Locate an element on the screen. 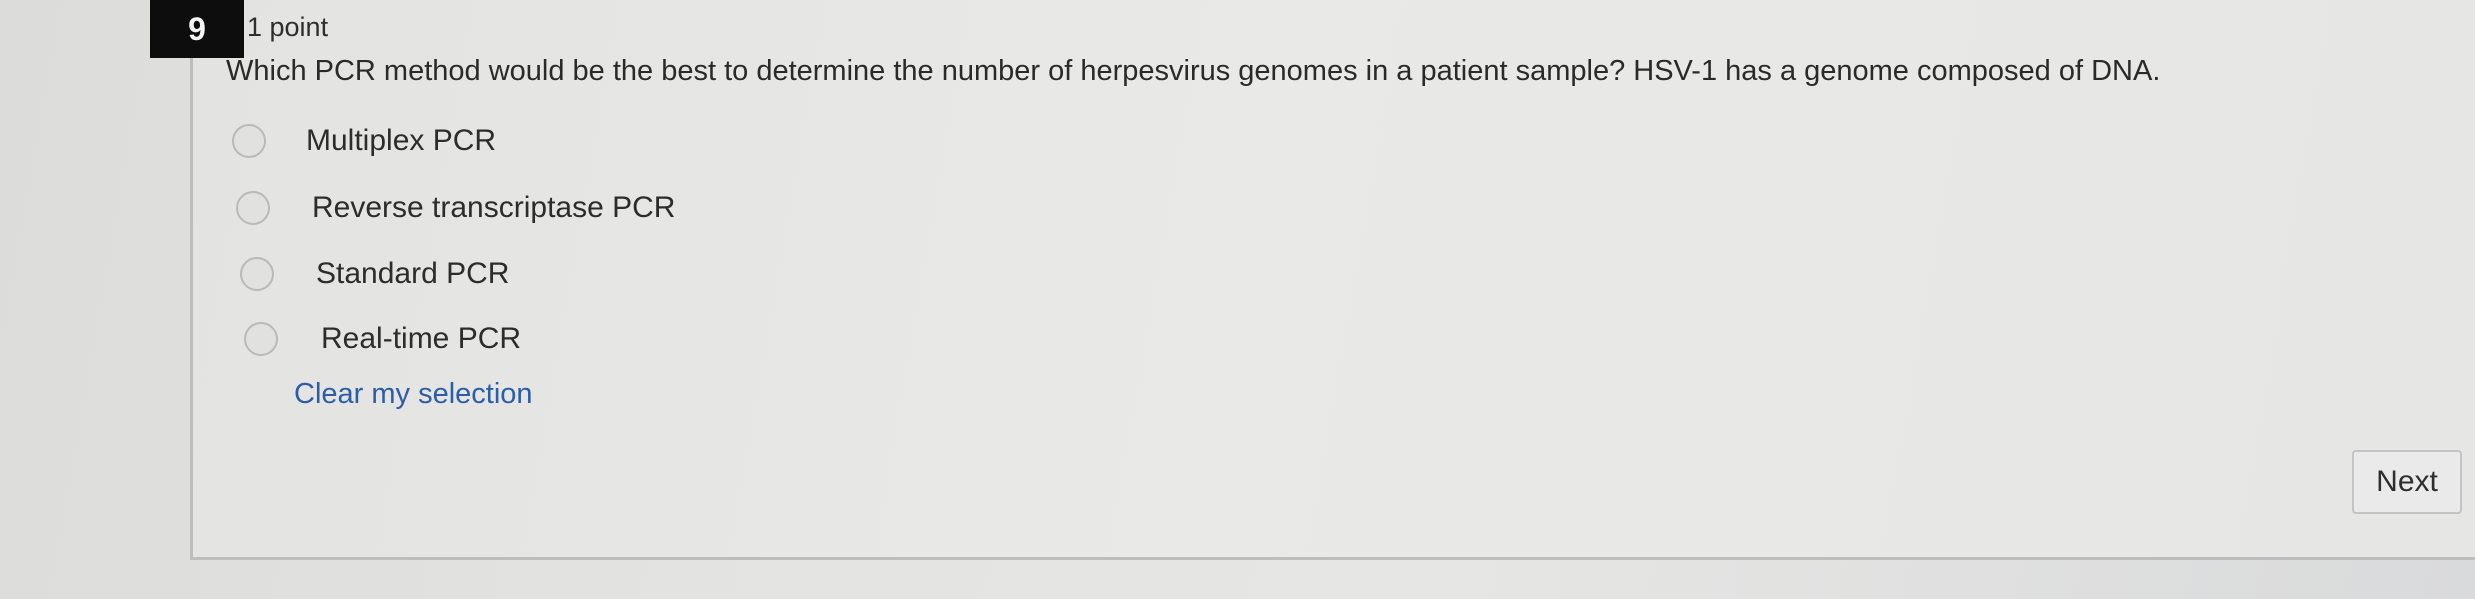  option-label: Multiplex PCR is located at coordinates (401, 140).